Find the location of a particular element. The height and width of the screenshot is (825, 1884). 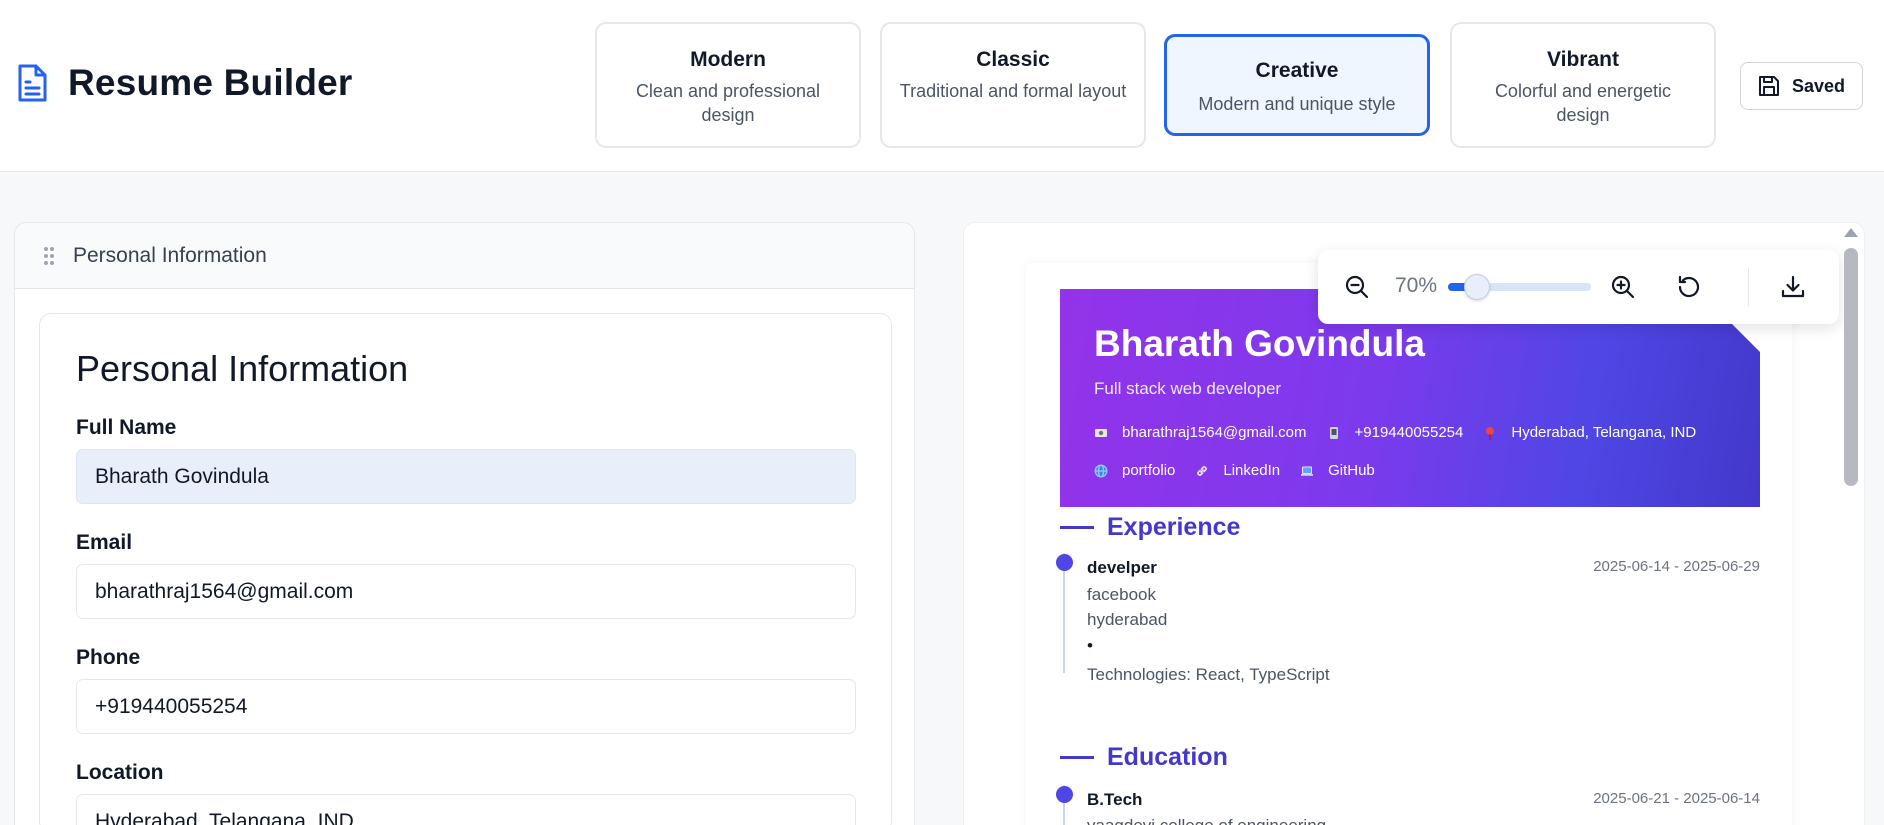

experience-technologies: Technologies: React, TypeScript is located at coordinates (1208, 674).